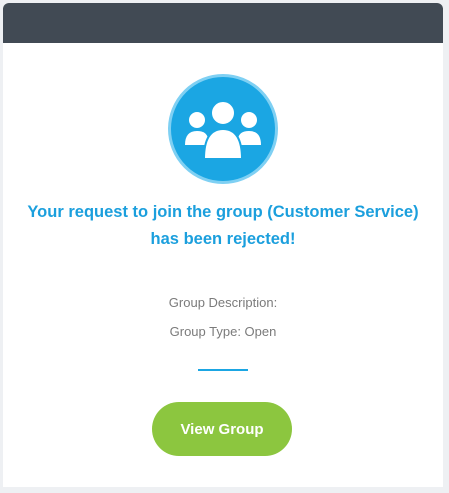 This screenshot has height=493, width=449. Describe the element at coordinates (223, 23) in the screenshot. I see `card-header` at that location.